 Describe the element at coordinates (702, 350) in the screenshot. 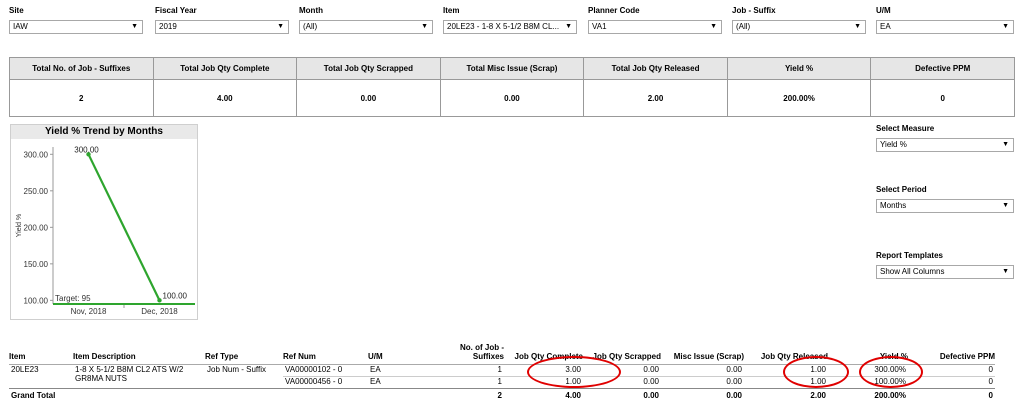

I see `col-header-misc-issue: Misc Issue (Scrap)` at that location.